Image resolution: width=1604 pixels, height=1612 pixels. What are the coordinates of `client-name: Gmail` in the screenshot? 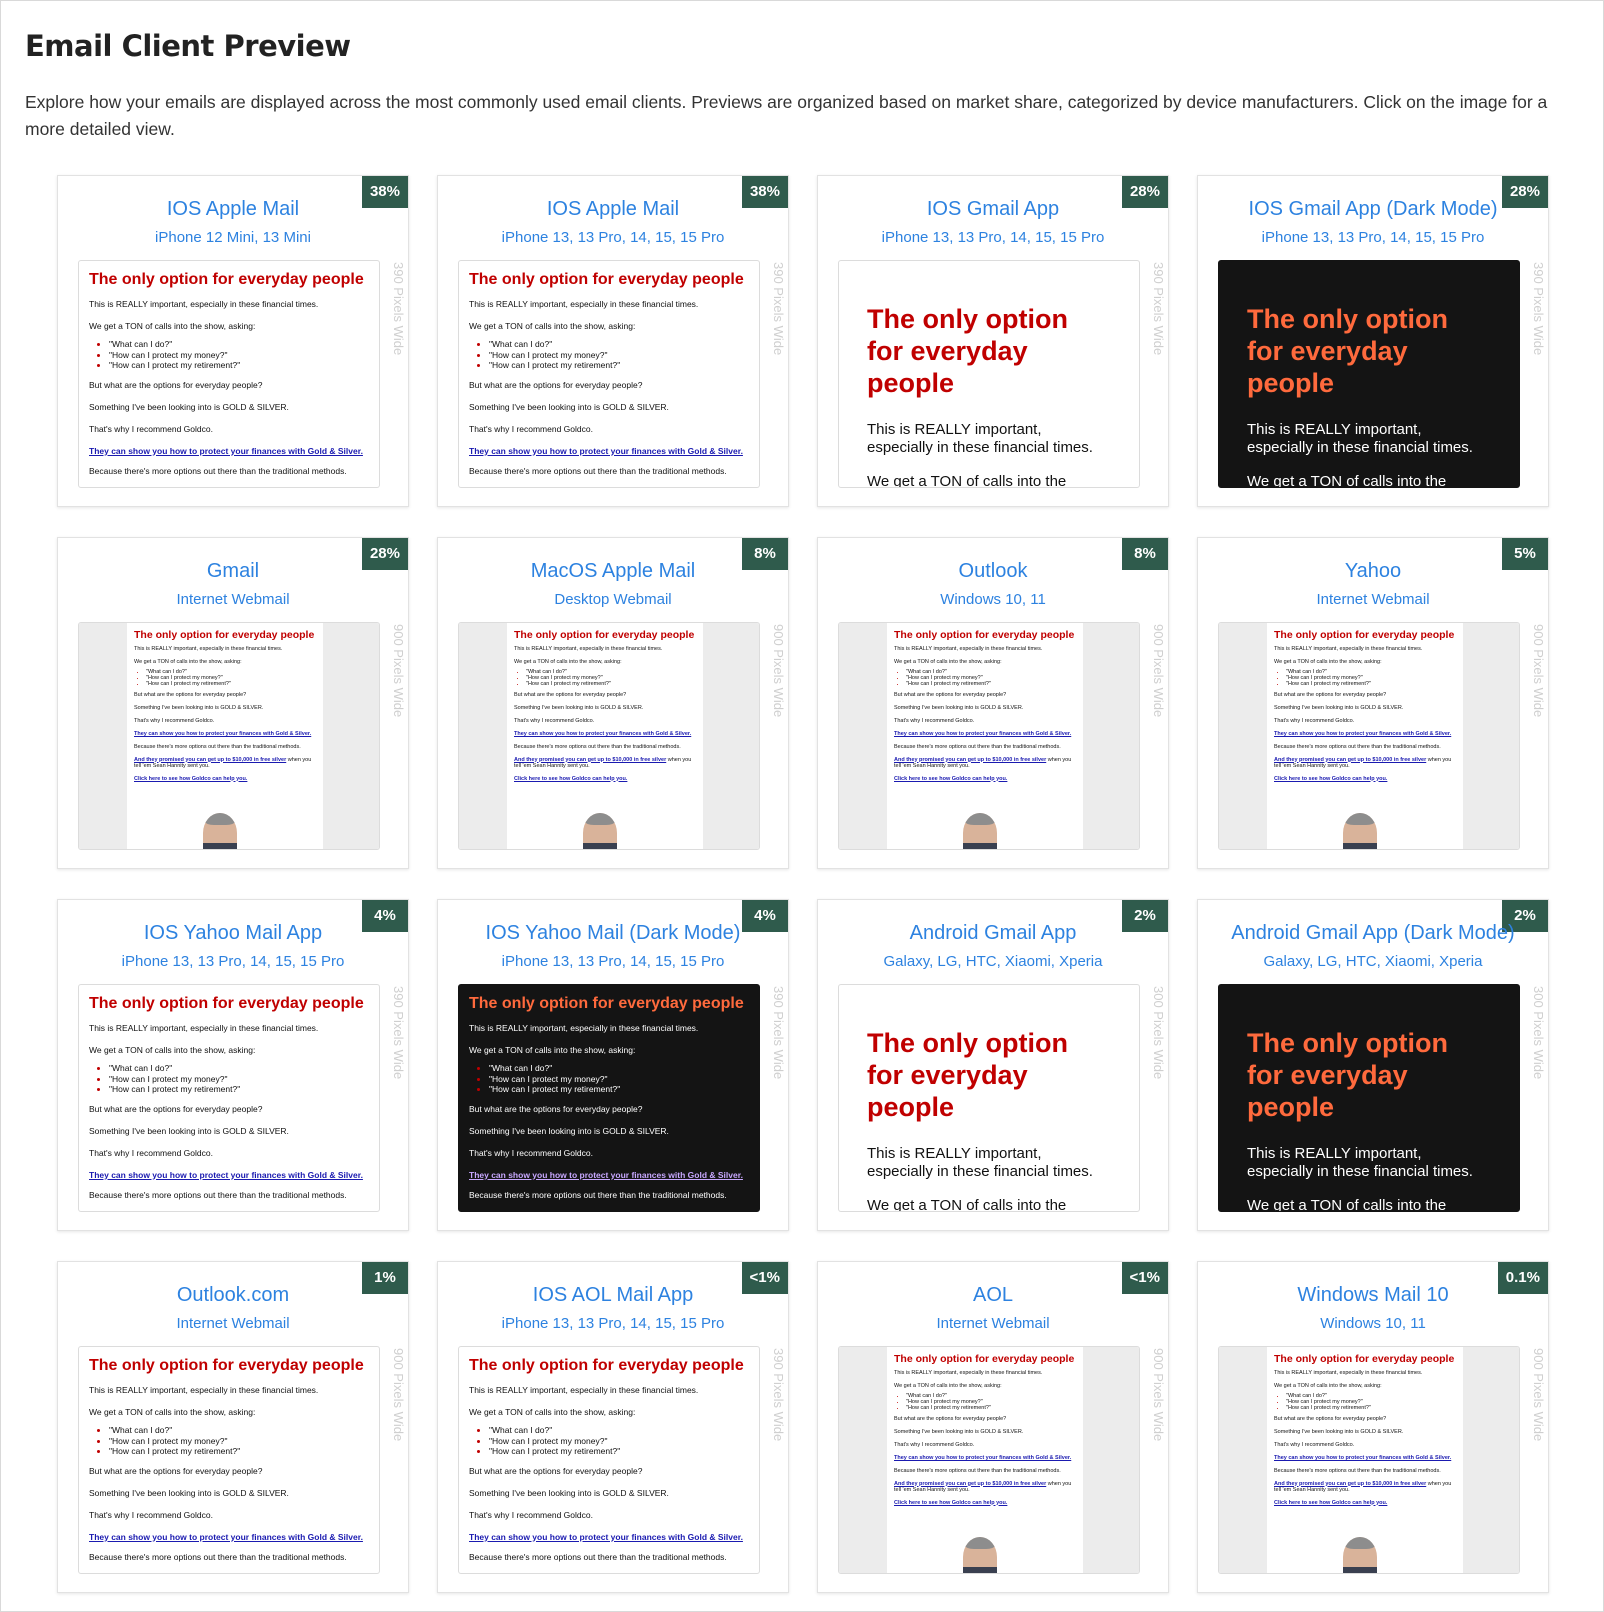 It's located at (233, 571).